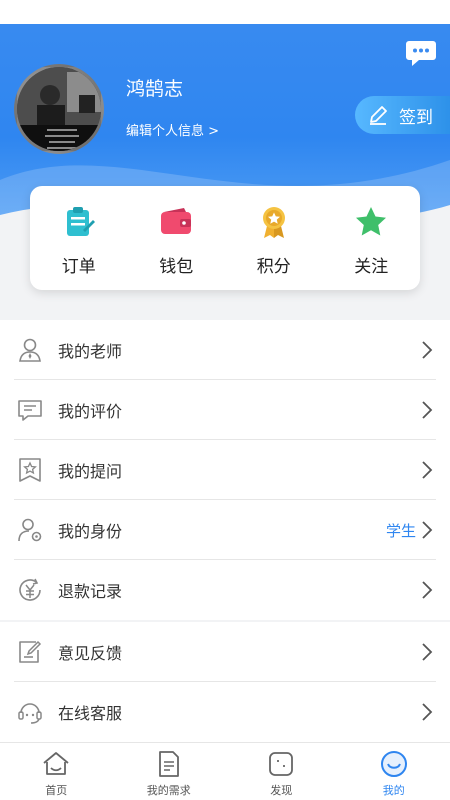 The width and height of the screenshot is (450, 800). I want to click on feedback-icon, so click(30, 651).